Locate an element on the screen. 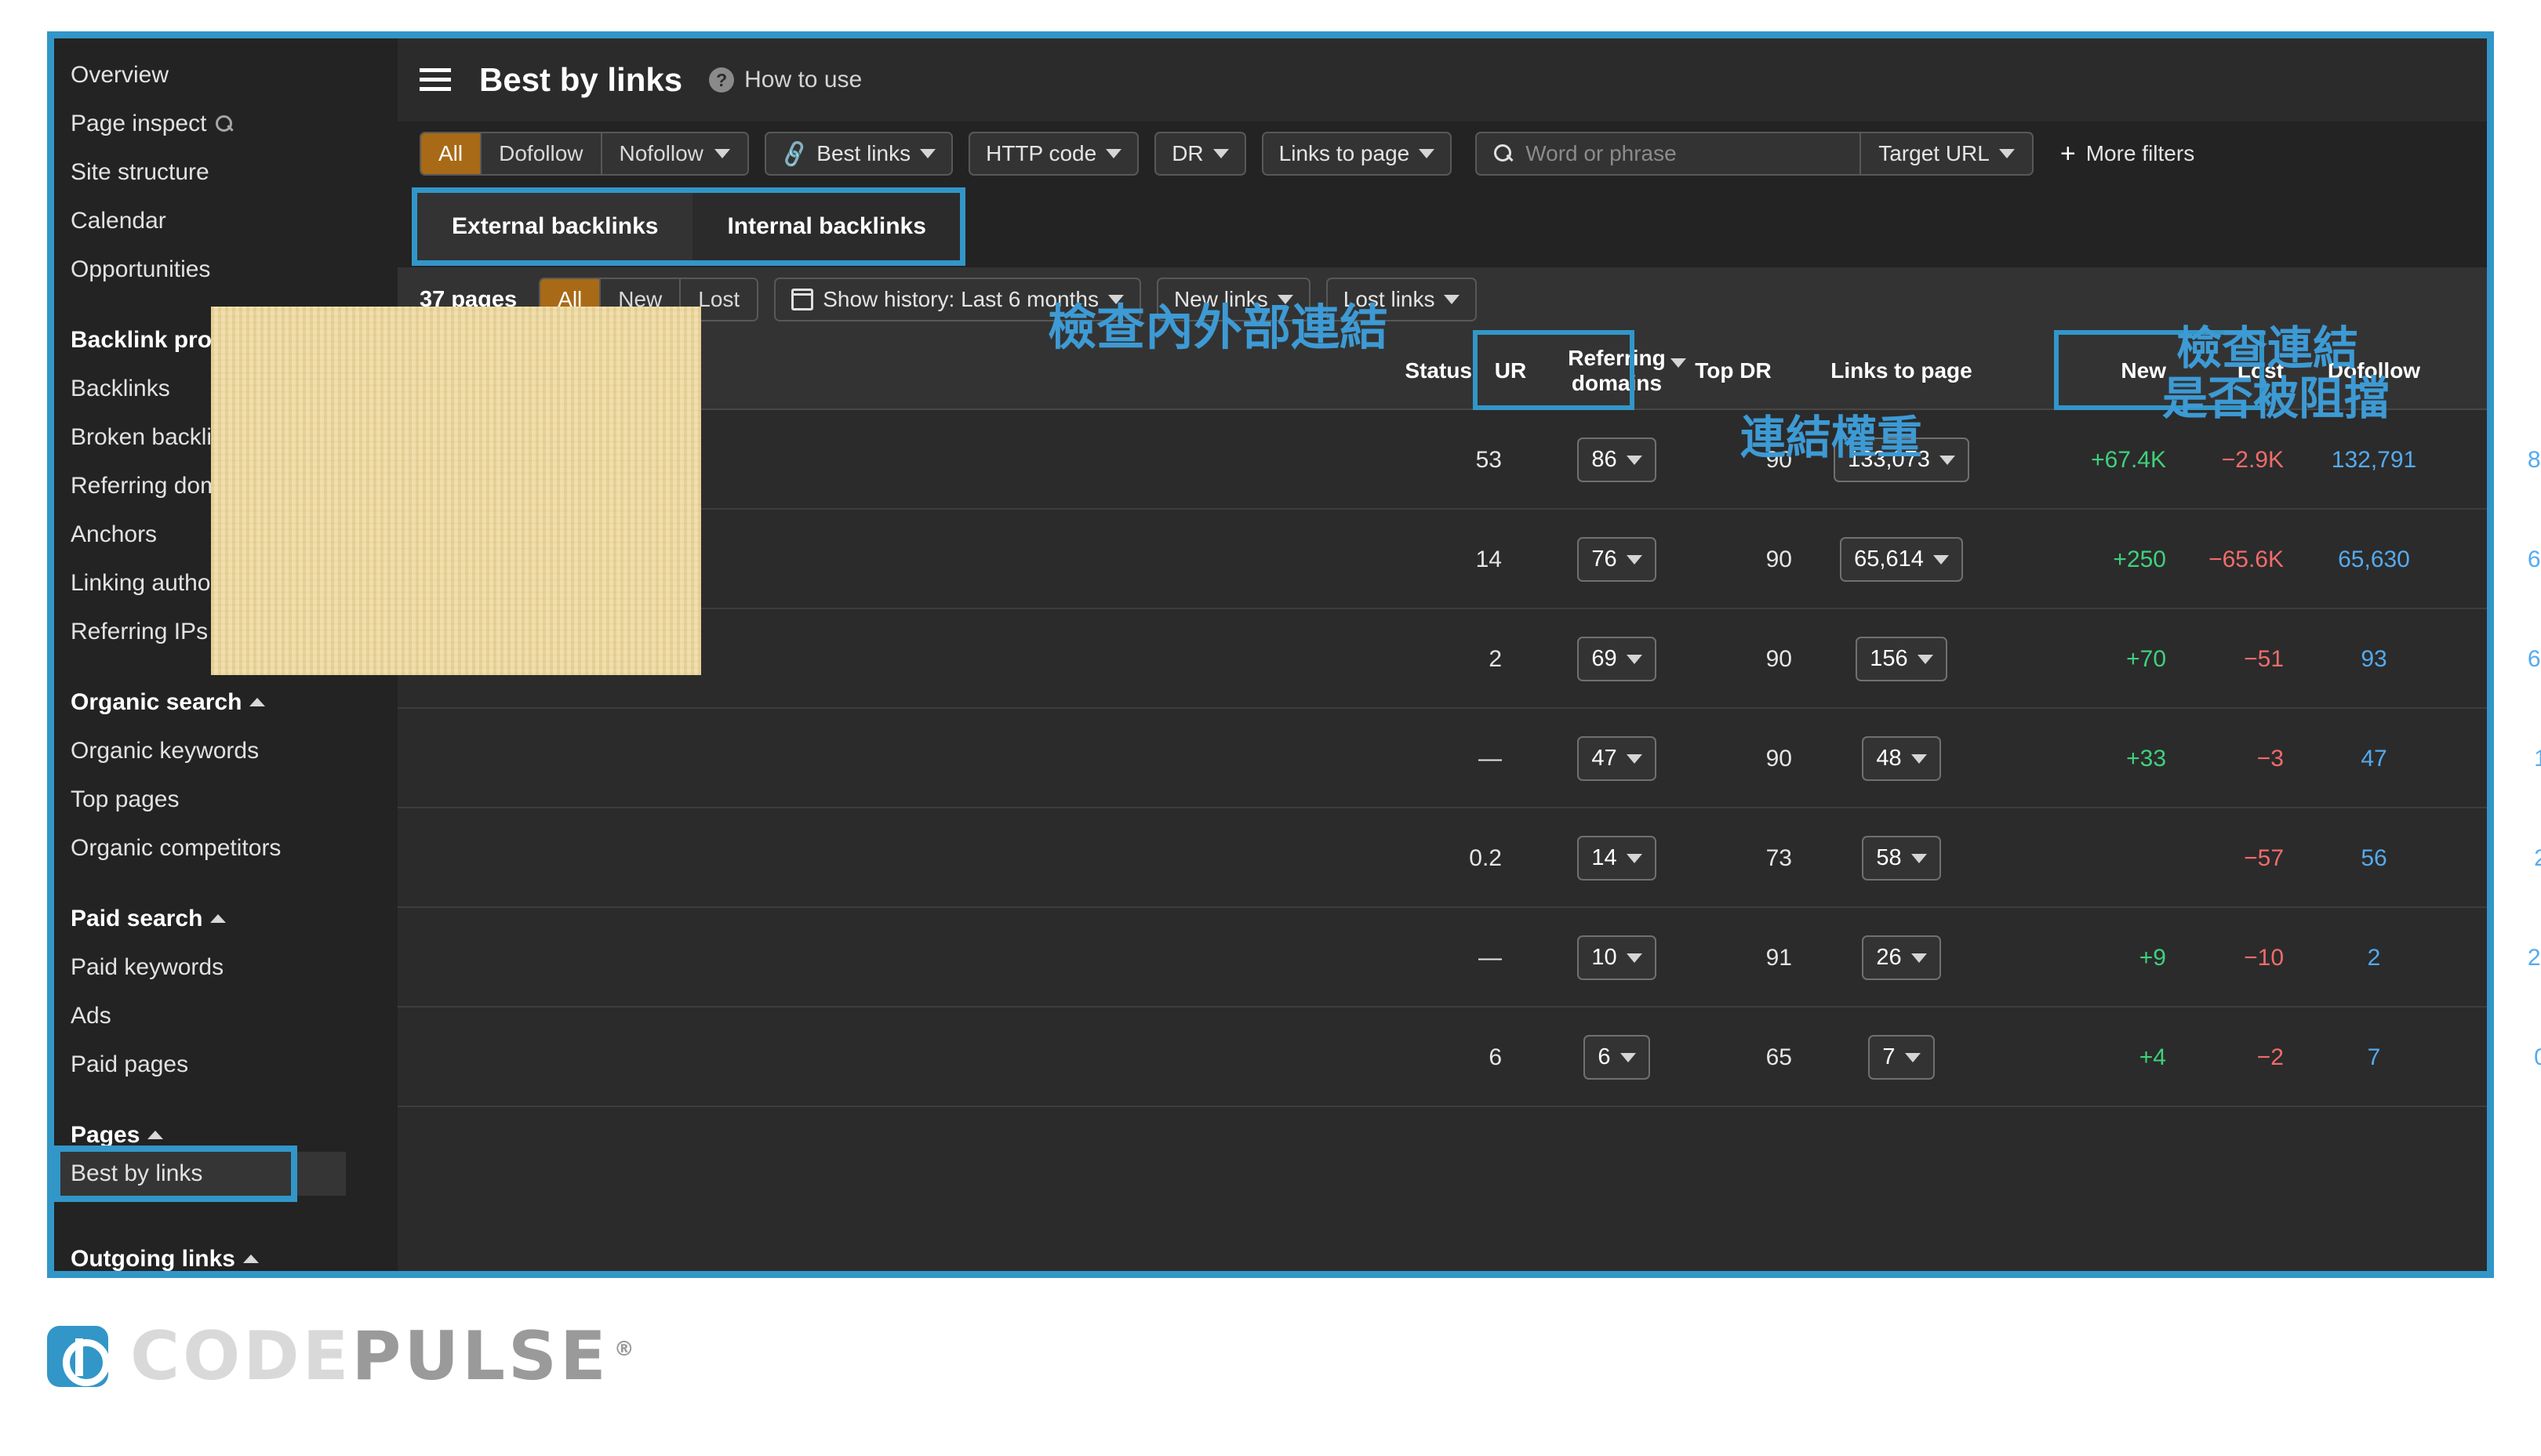  sidebar-item-label: Linking authors is located at coordinates (151, 583).